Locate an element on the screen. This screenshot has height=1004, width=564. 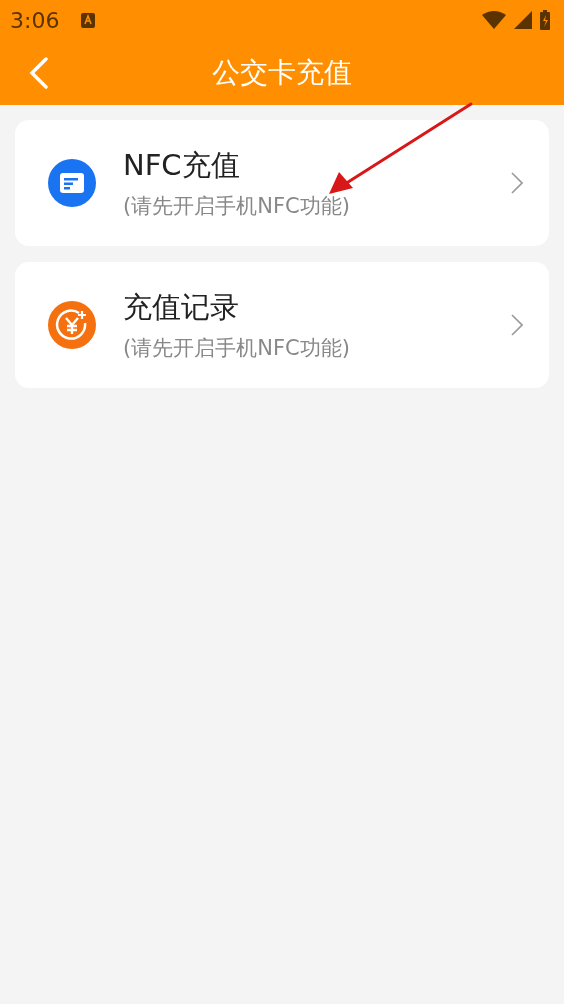
battery-icon is located at coordinates (545, 20).